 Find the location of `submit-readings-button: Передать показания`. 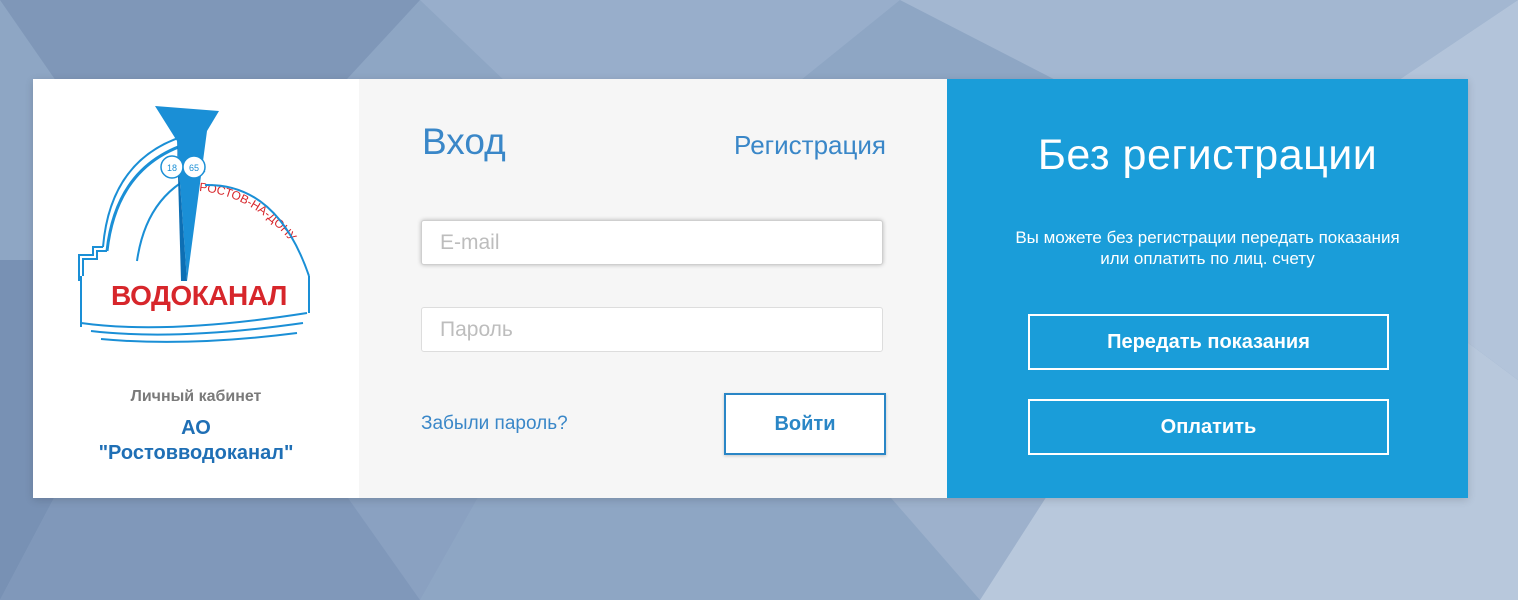

submit-readings-button: Передать показания is located at coordinates (1208, 342).